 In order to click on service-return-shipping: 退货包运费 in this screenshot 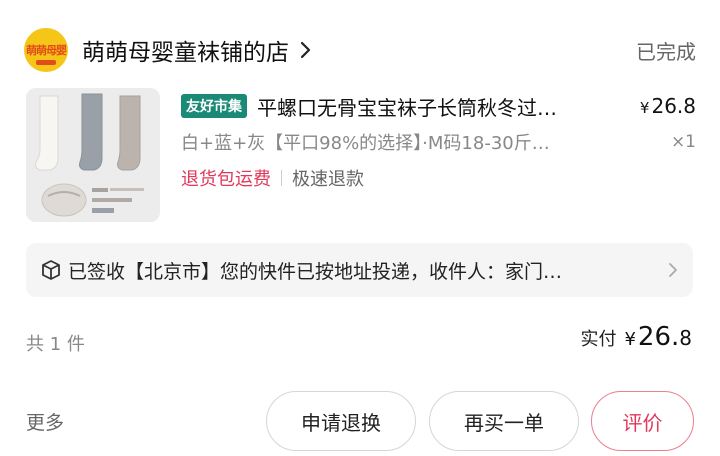, I will do `click(226, 179)`.